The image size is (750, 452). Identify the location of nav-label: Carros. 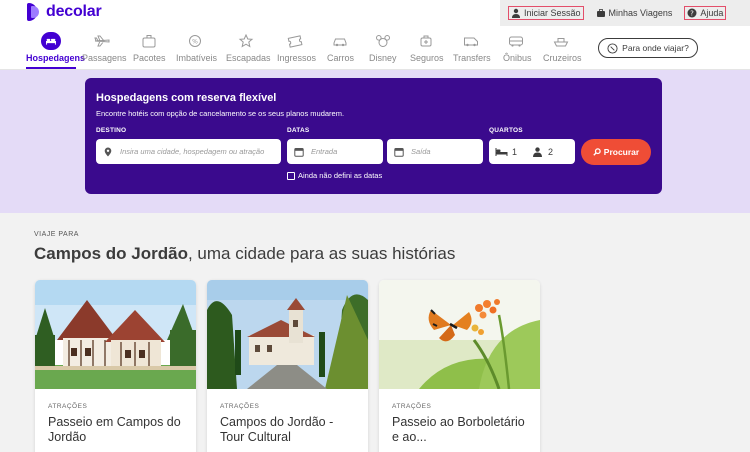
(341, 58).